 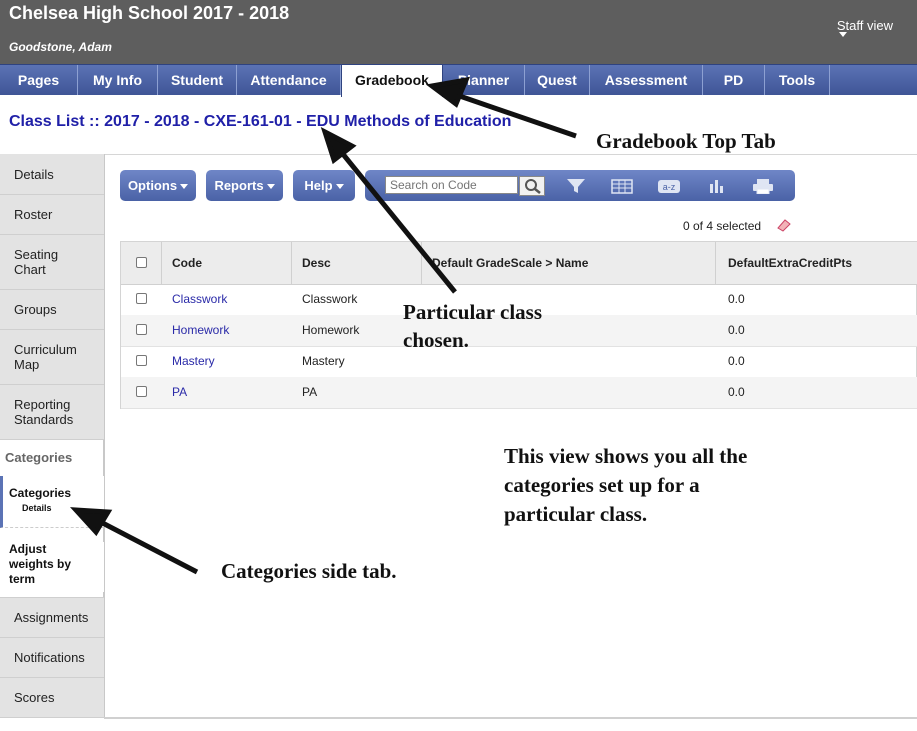 I want to click on arrow-head-gradebook, so click(x=448, y=92).